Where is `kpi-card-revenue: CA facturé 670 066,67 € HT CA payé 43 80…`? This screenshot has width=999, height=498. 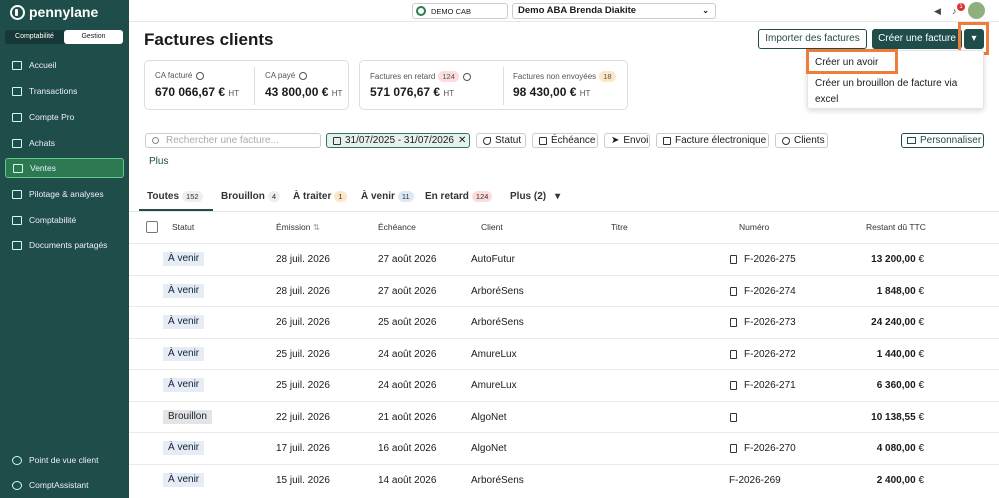
kpi-card-revenue: CA facturé 670 066,67 € HT CA payé 43 80… is located at coordinates (246, 85).